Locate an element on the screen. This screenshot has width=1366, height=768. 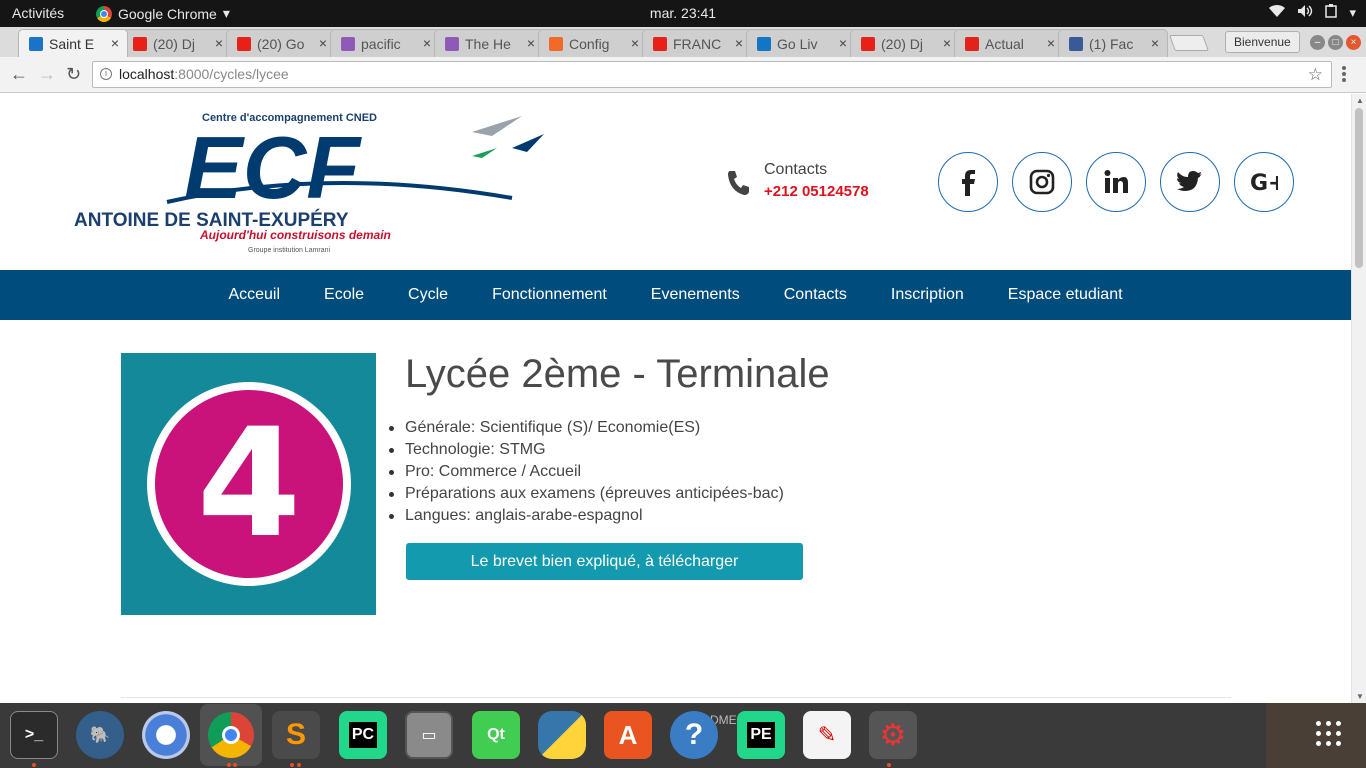
nav-item: Cycle is located at coordinates (428, 295).